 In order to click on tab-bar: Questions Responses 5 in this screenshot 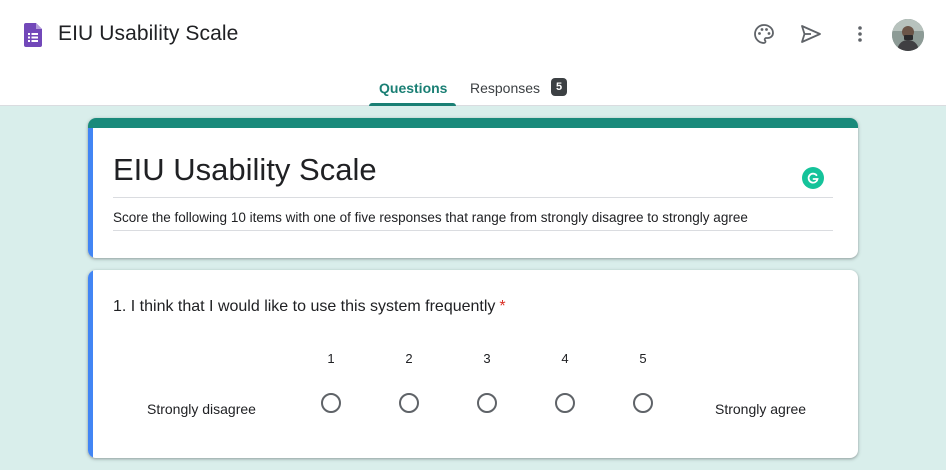, I will do `click(473, 87)`.